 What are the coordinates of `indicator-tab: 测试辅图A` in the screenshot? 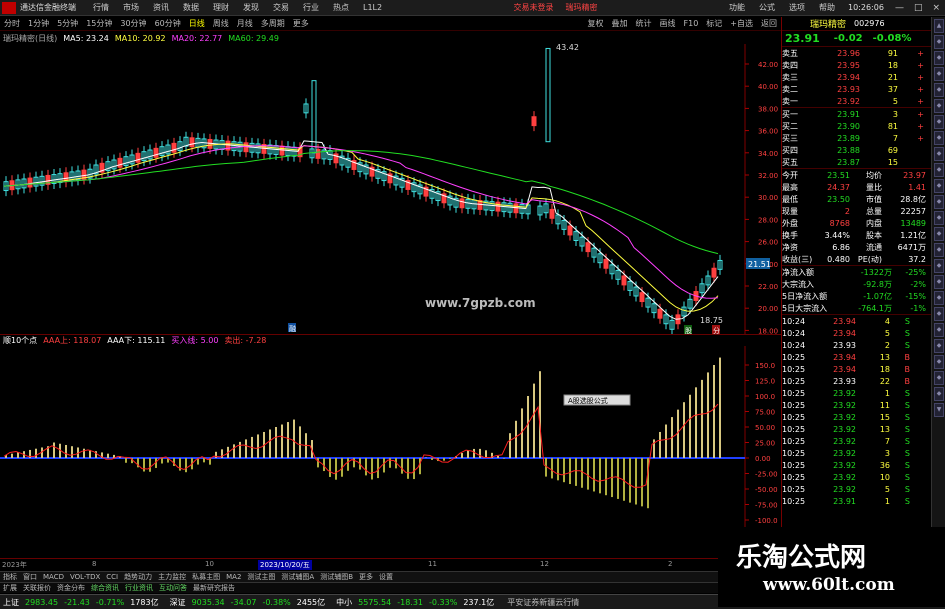 It's located at (297, 577).